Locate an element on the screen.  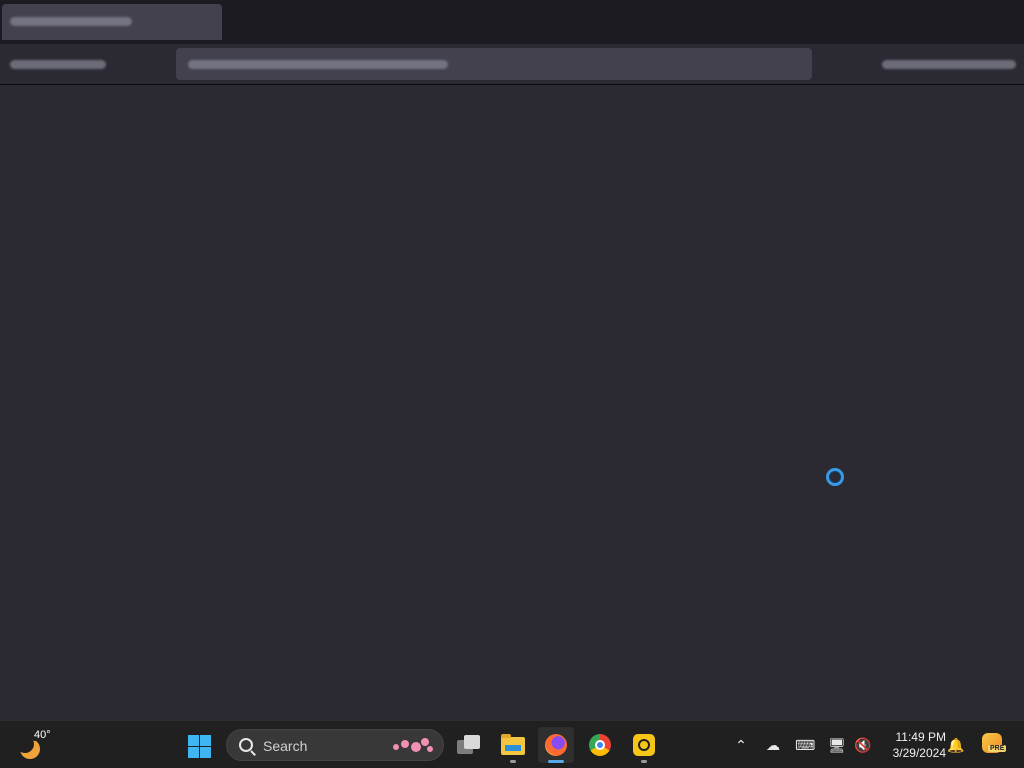
search-icon is located at coordinates (246, 745).